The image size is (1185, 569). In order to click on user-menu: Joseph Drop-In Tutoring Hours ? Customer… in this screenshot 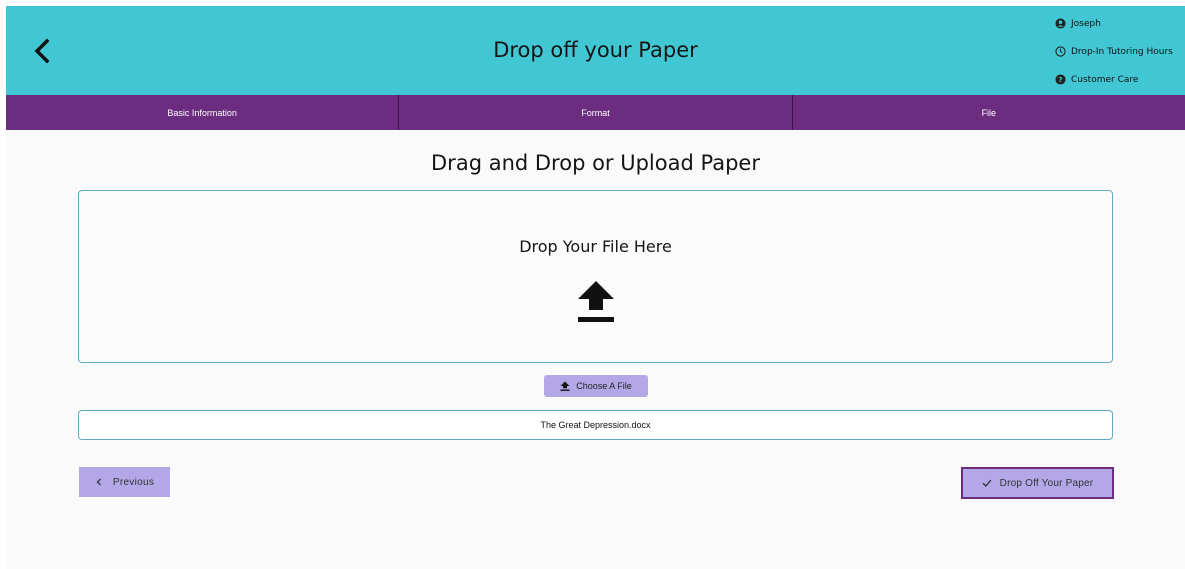, I will do `click(1116, 56)`.